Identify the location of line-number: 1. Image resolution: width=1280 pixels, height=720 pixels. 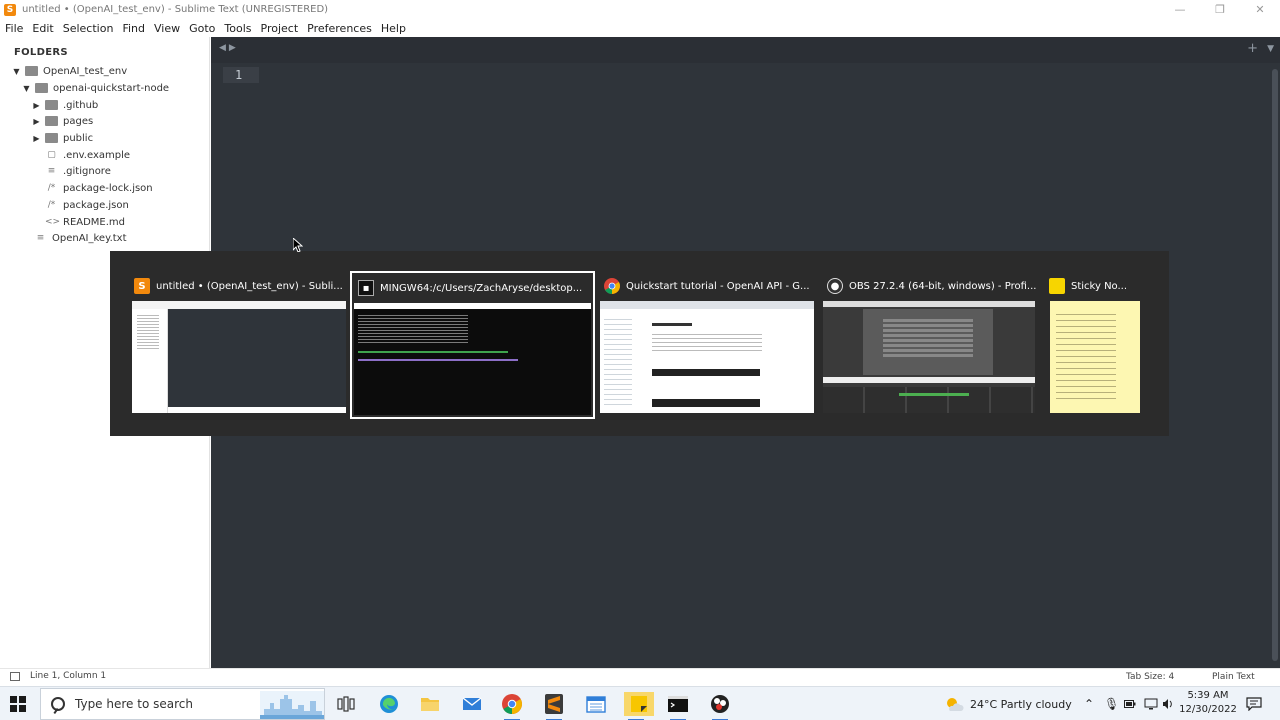
(239, 75).